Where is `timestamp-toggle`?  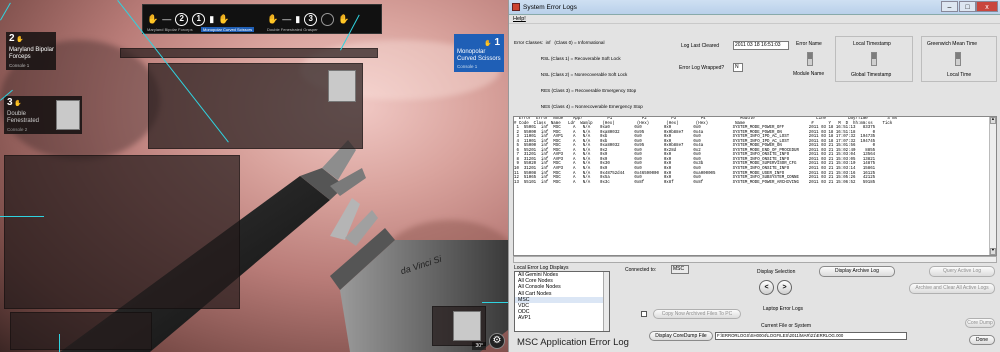 timestamp-toggle is located at coordinates (874, 59).